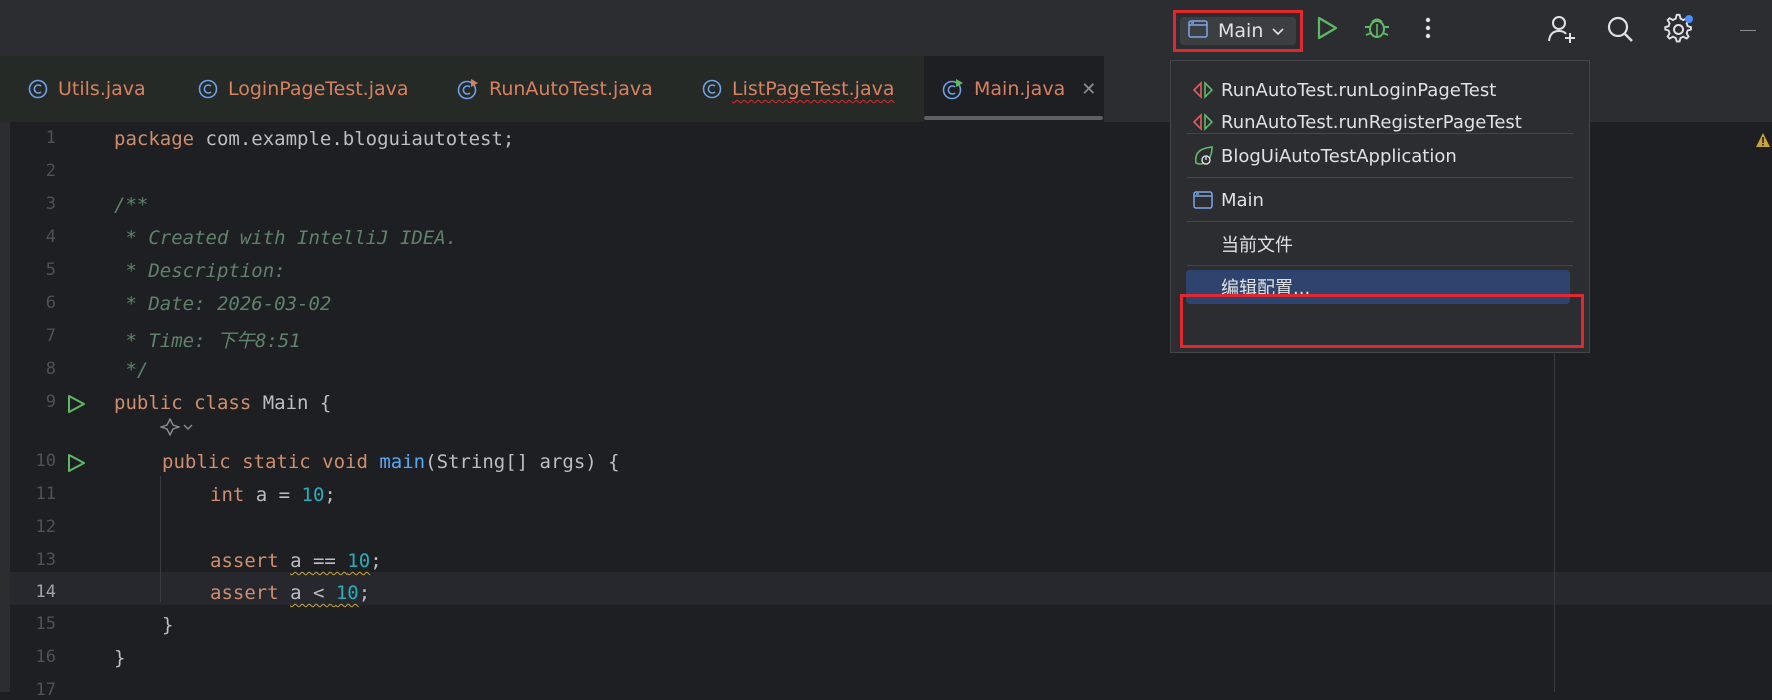 Image resolution: width=1772 pixels, height=700 pixels. I want to click on ai-assistant-icon, so click(170, 427).